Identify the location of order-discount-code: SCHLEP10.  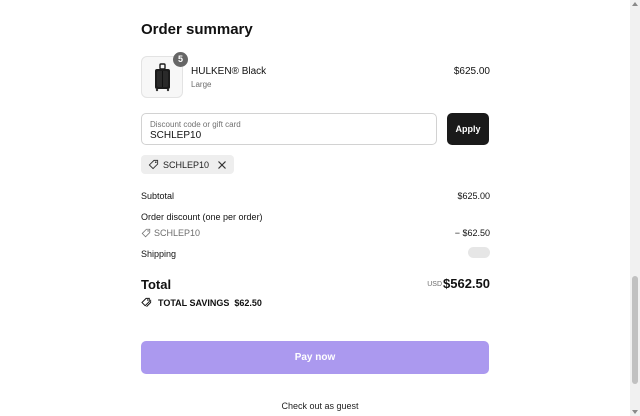
(177, 233).